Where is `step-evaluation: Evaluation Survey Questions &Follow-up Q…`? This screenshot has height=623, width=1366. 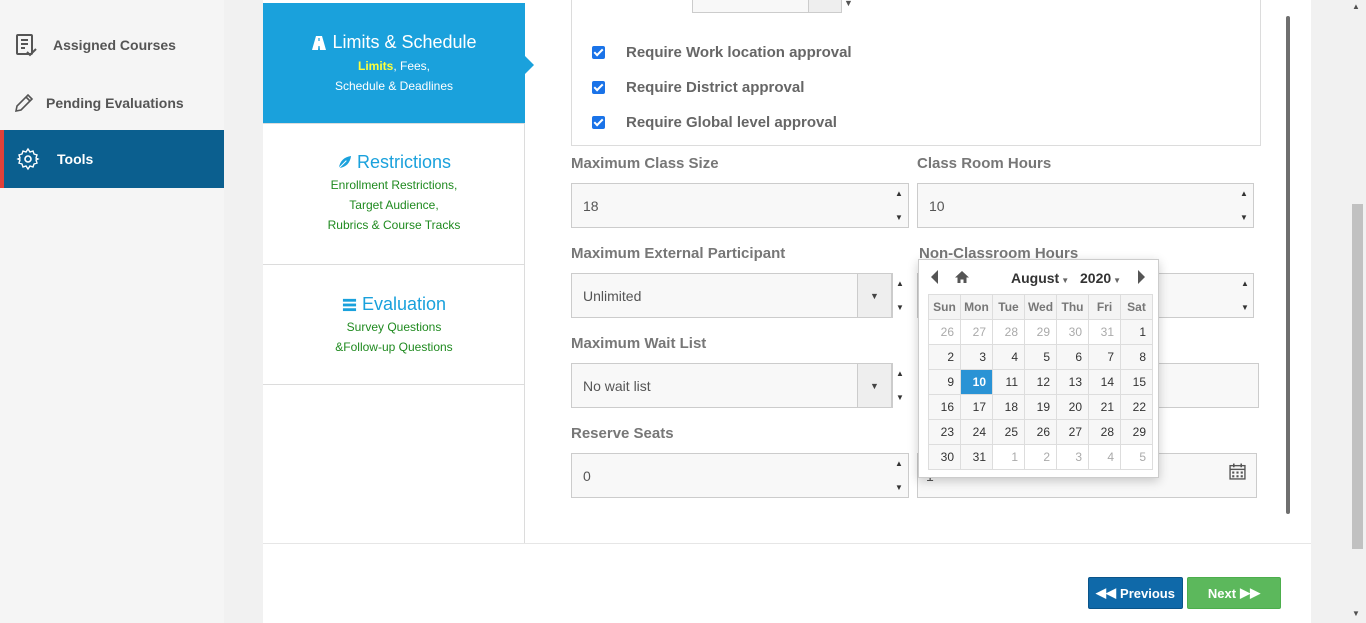 step-evaluation: Evaluation Survey Questions &Follow-up Q… is located at coordinates (394, 325).